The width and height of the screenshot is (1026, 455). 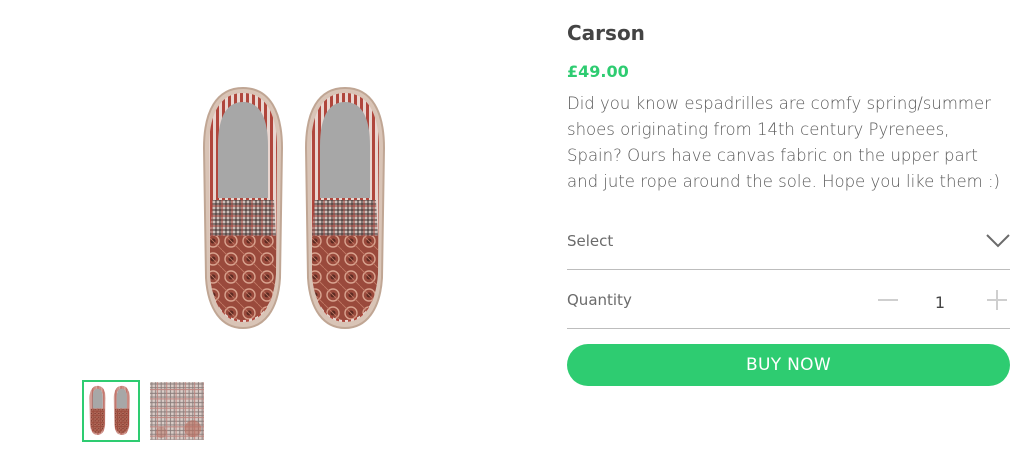 I want to click on shoe-pair-thumbnail-icon, so click(x=111, y=411).